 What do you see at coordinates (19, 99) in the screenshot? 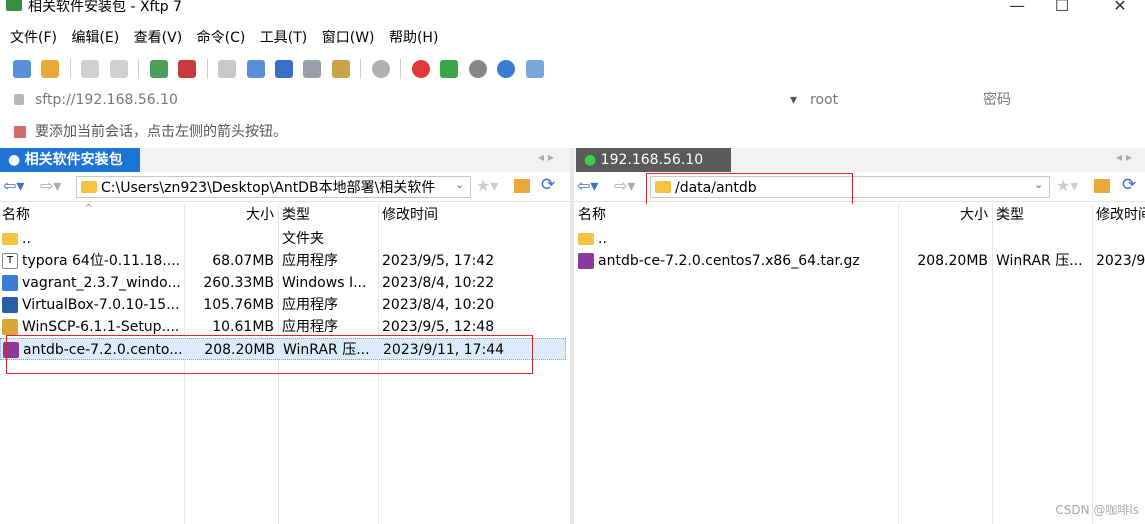
I see `lock-icon` at bounding box center [19, 99].